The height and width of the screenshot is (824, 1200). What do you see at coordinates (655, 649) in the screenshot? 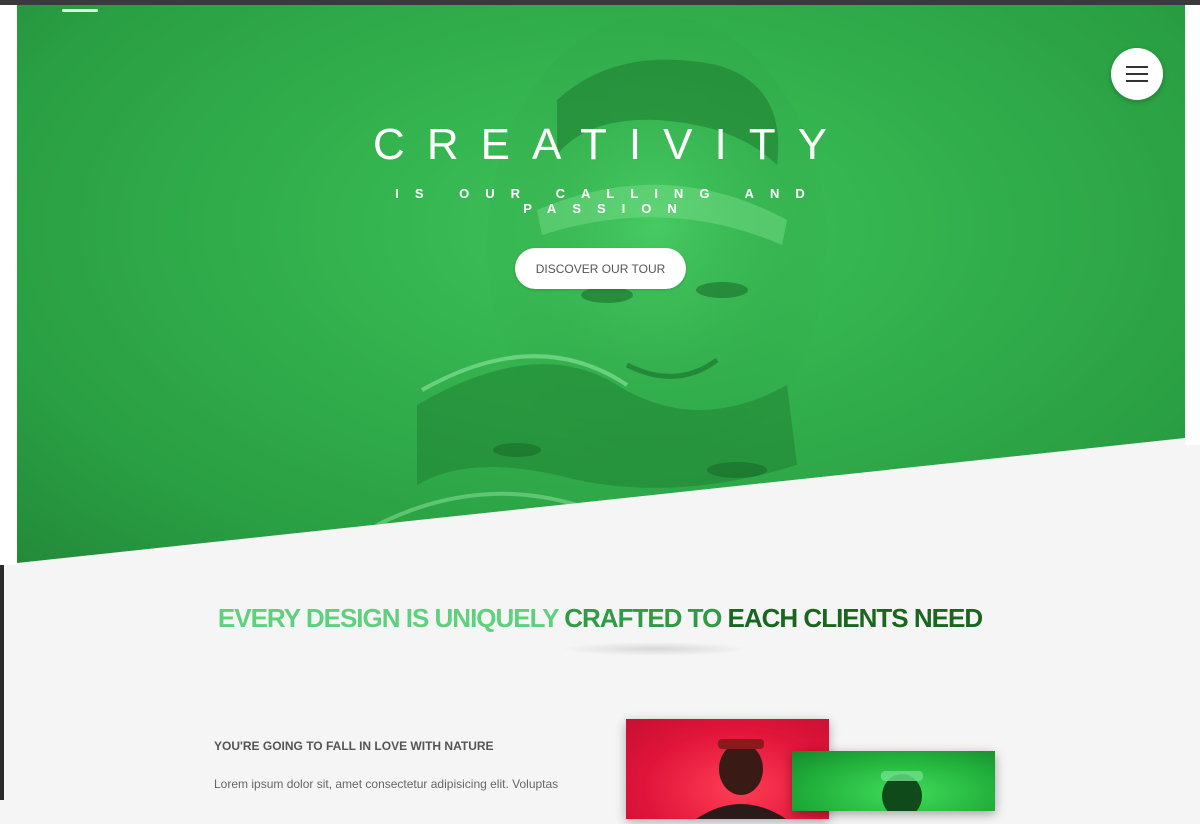
I see `tagline-shadow` at bounding box center [655, 649].